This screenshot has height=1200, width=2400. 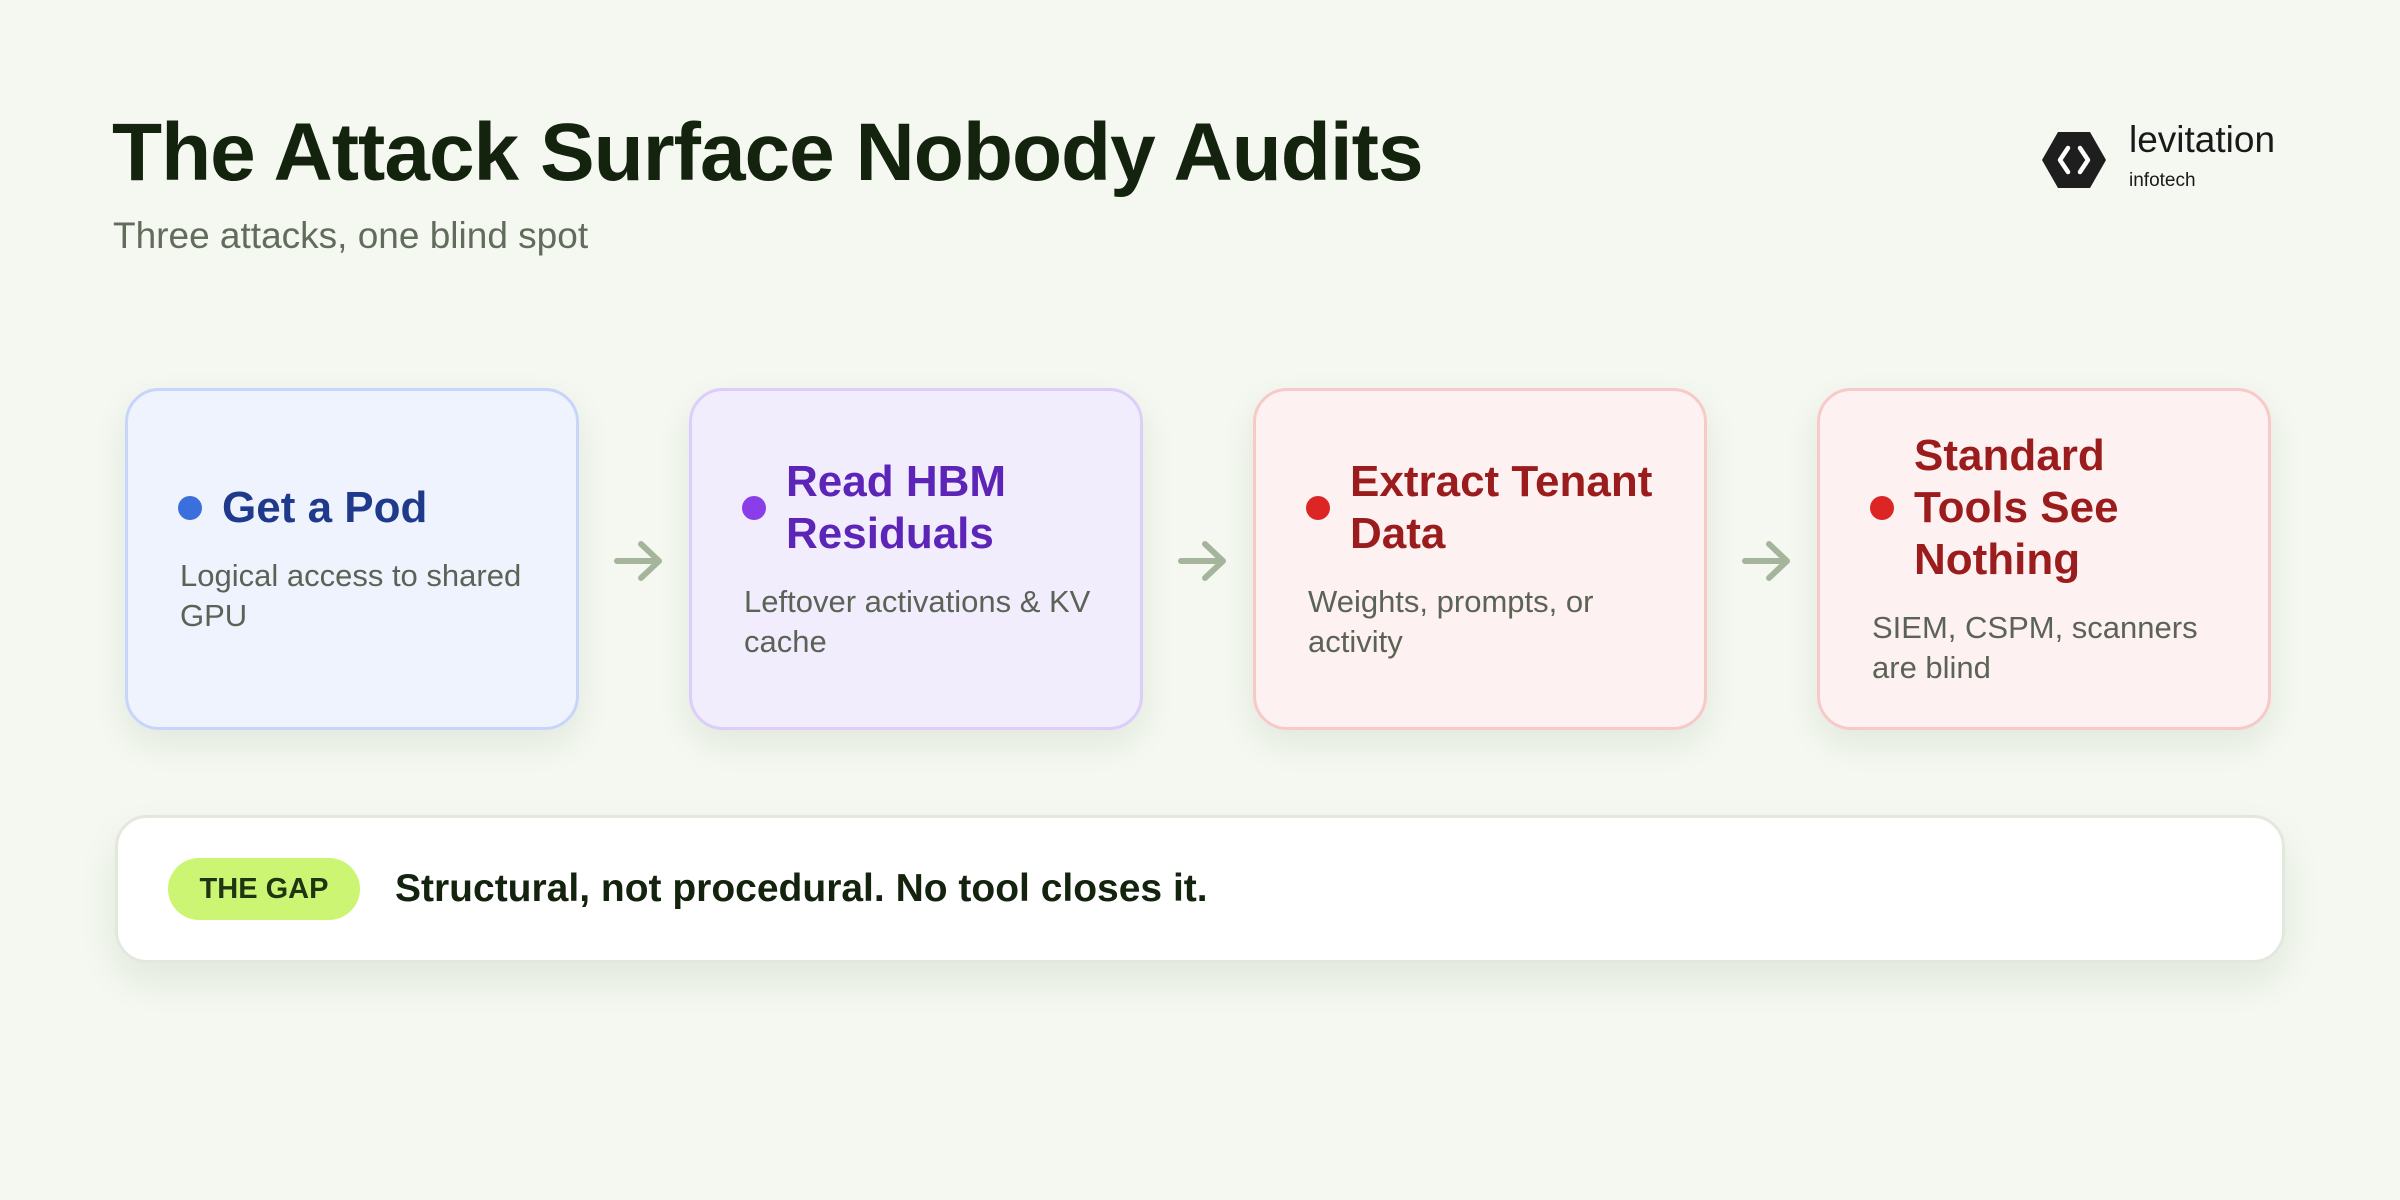 I want to click on page-subtitle: Three attacks, one blind spot, so click(x=351, y=235).